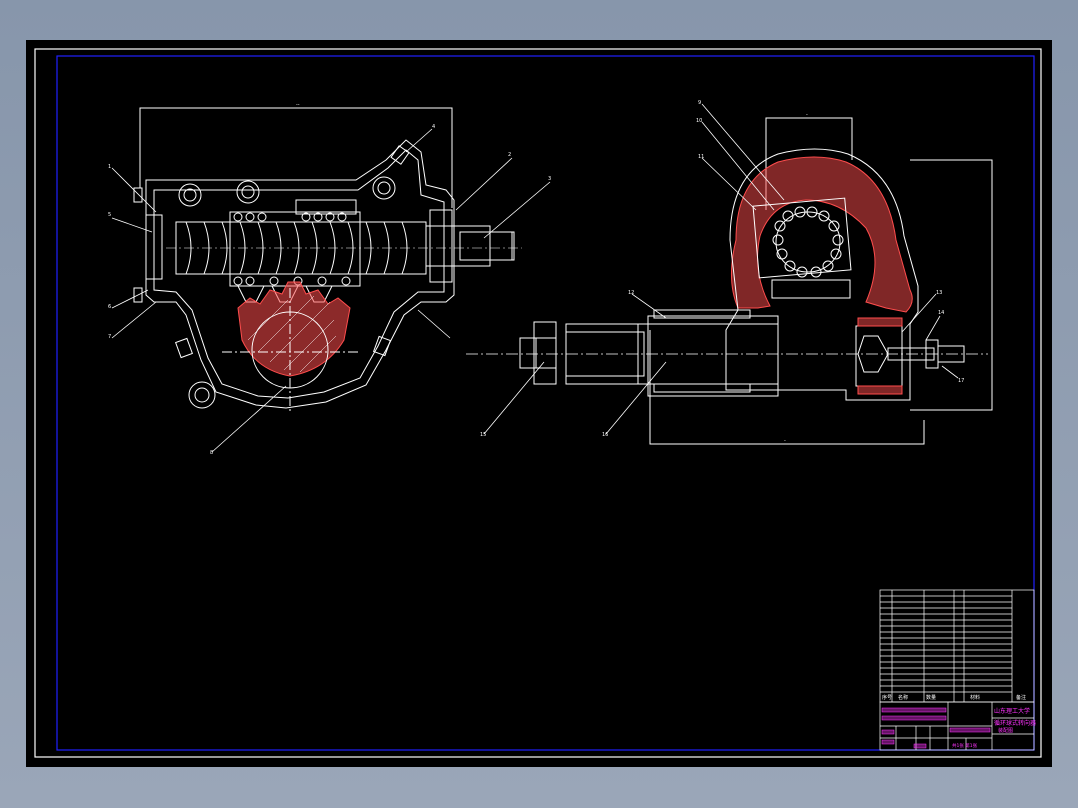 The width and height of the screenshot is (1078, 808). Describe the element at coordinates (109, 307) in the screenshot. I see `callout-6: 6` at that location.